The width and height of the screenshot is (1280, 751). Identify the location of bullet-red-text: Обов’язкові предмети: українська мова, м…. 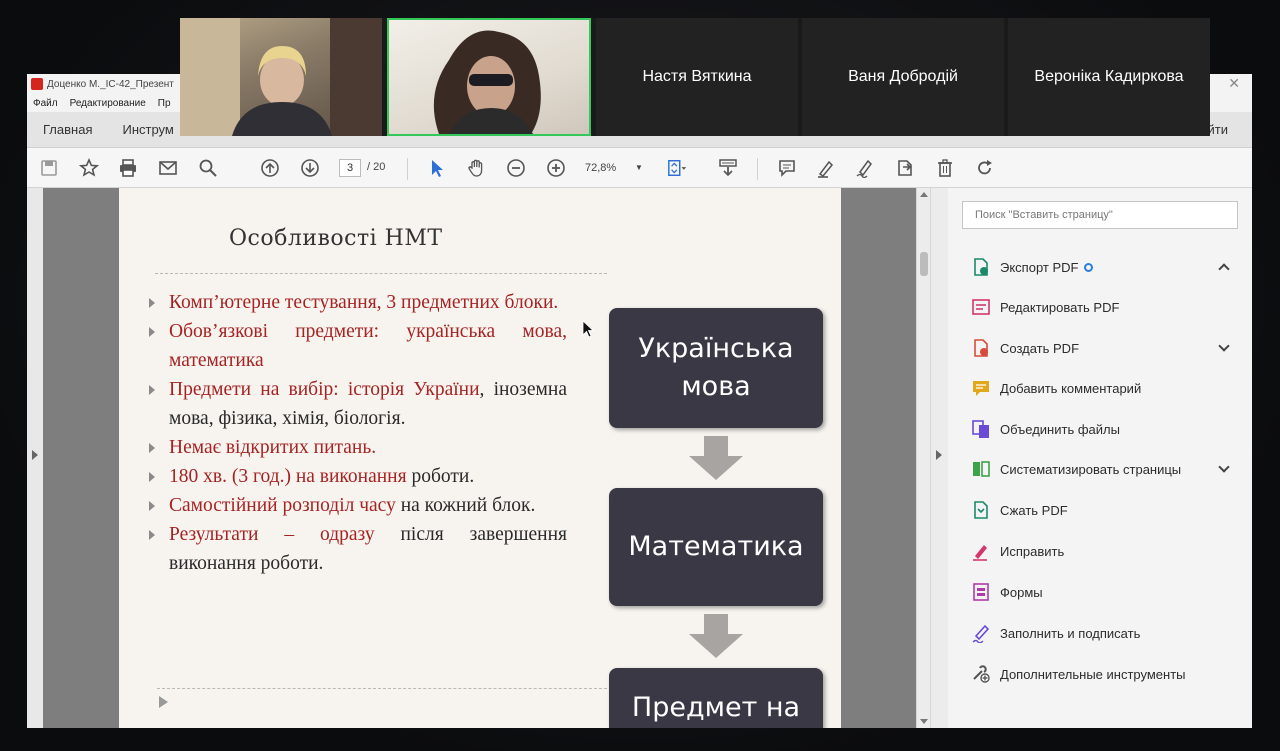
(368, 346).